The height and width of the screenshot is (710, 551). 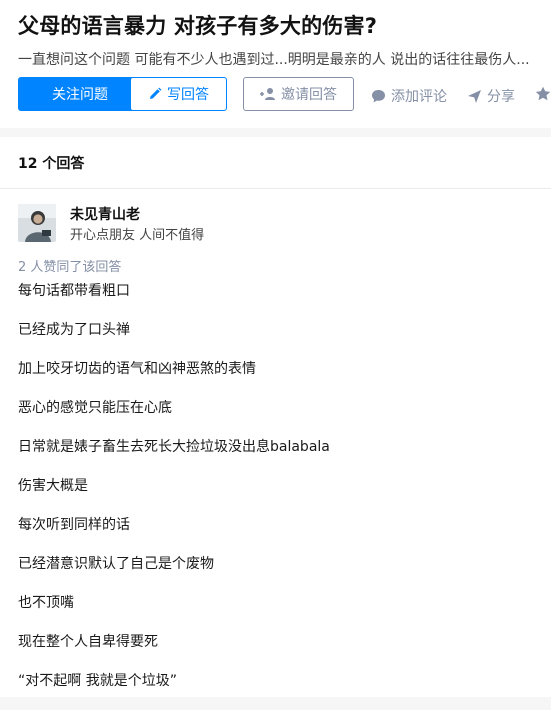 I want to click on follow-question-label: 关注问题, so click(x=80, y=95).